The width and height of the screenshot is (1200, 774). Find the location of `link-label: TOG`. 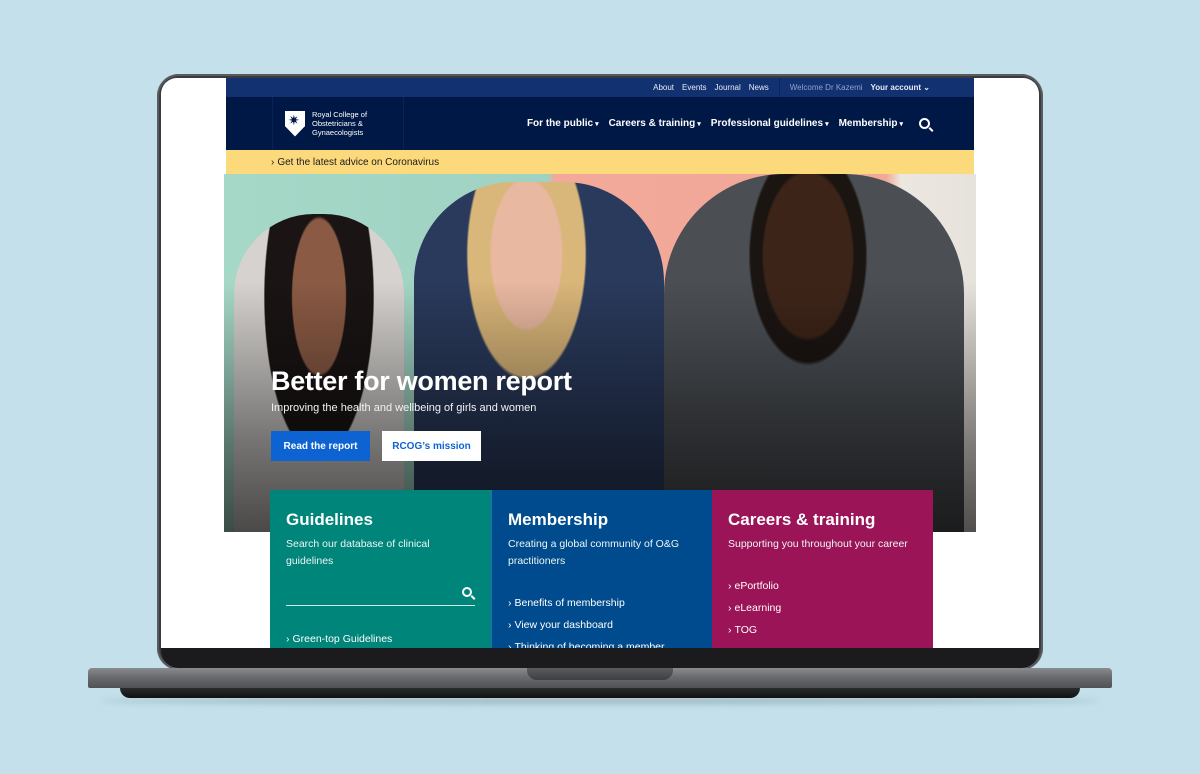

link-label: TOG is located at coordinates (746, 630).